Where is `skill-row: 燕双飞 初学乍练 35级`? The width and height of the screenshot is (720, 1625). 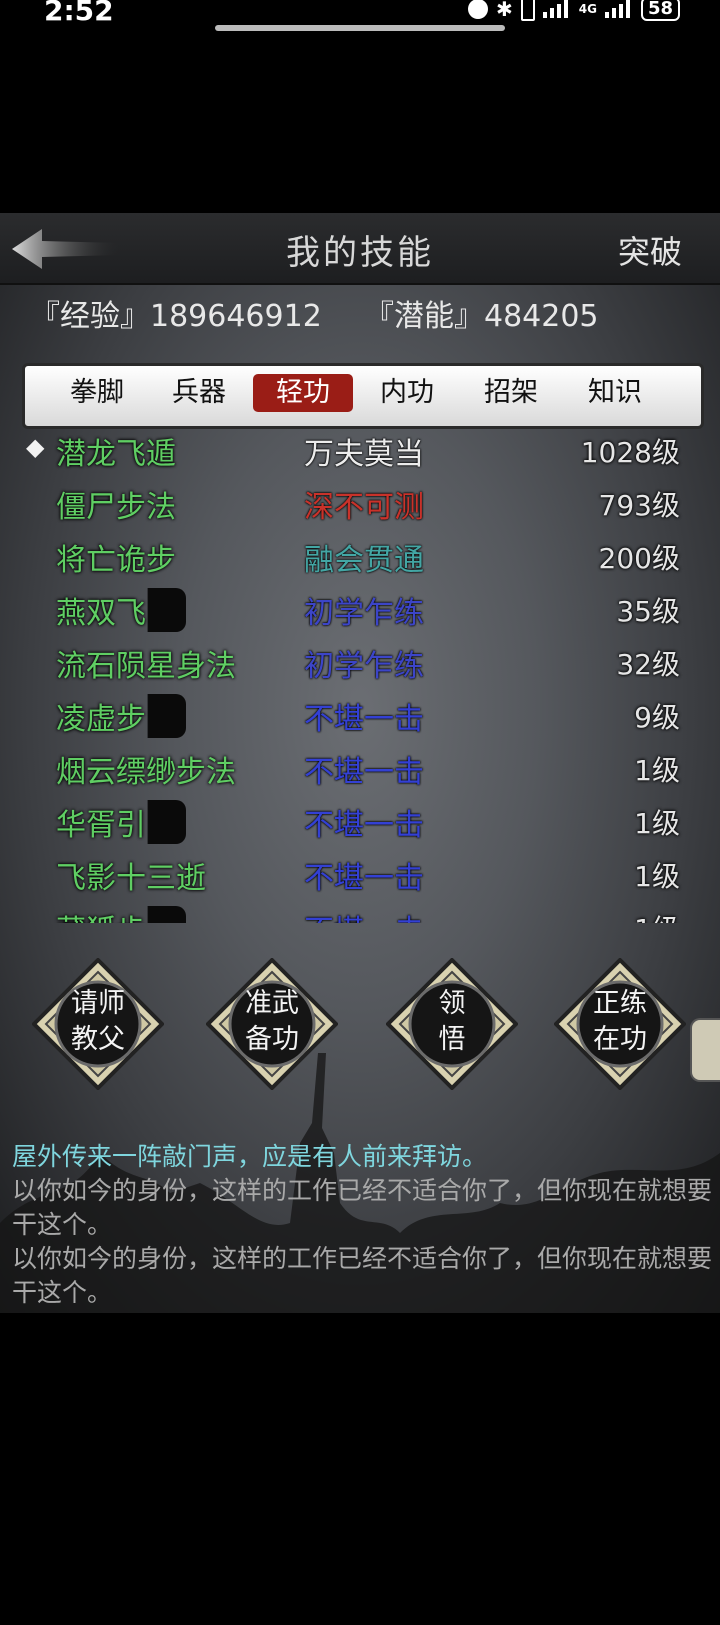 skill-row: 燕双飞 初学乍练 35级 is located at coordinates (360, 611).